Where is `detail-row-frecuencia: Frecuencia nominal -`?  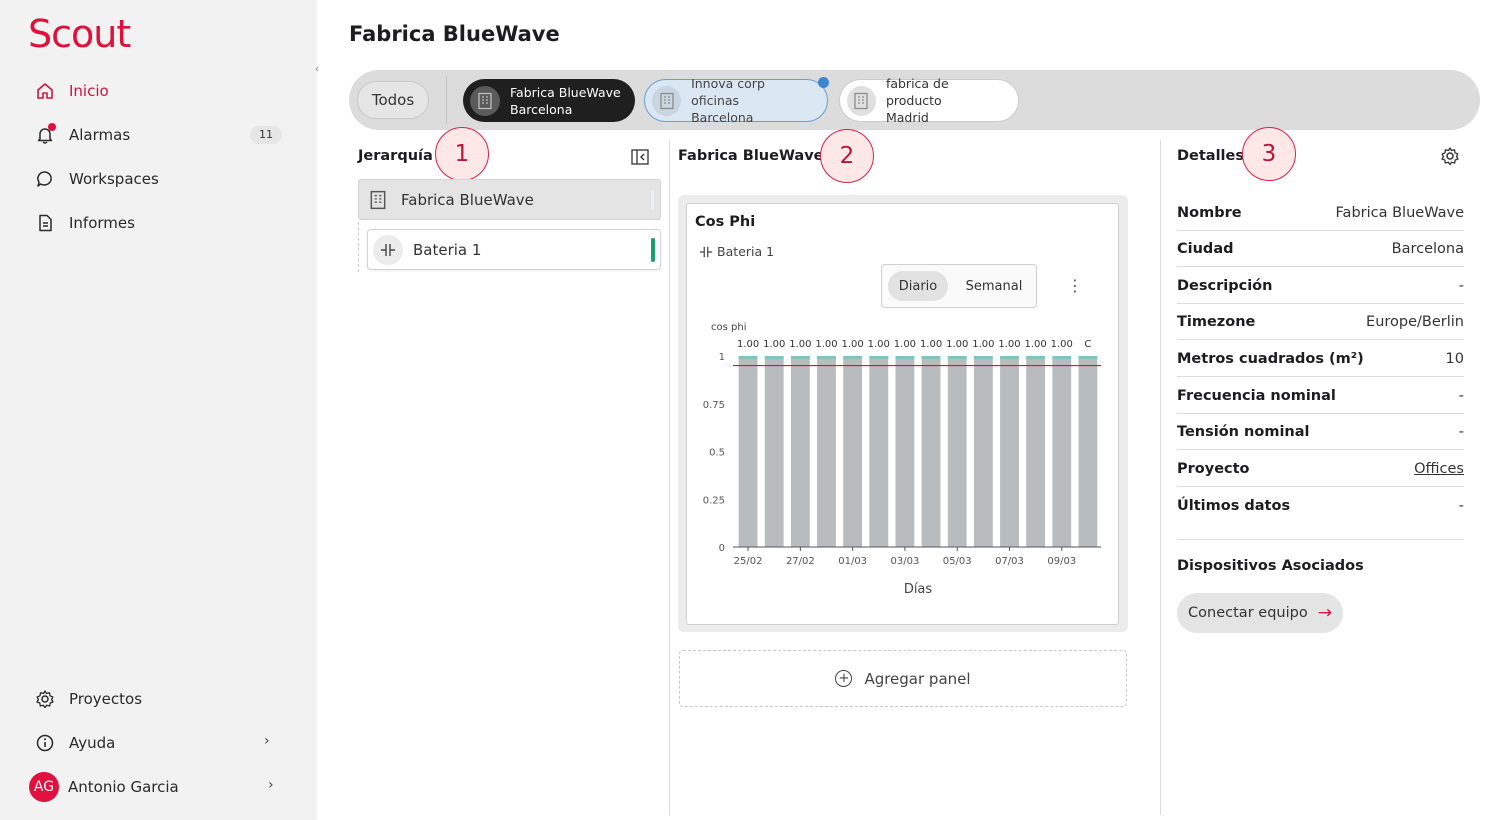 detail-row-frecuencia: Frecuencia nominal - is located at coordinates (1320, 396).